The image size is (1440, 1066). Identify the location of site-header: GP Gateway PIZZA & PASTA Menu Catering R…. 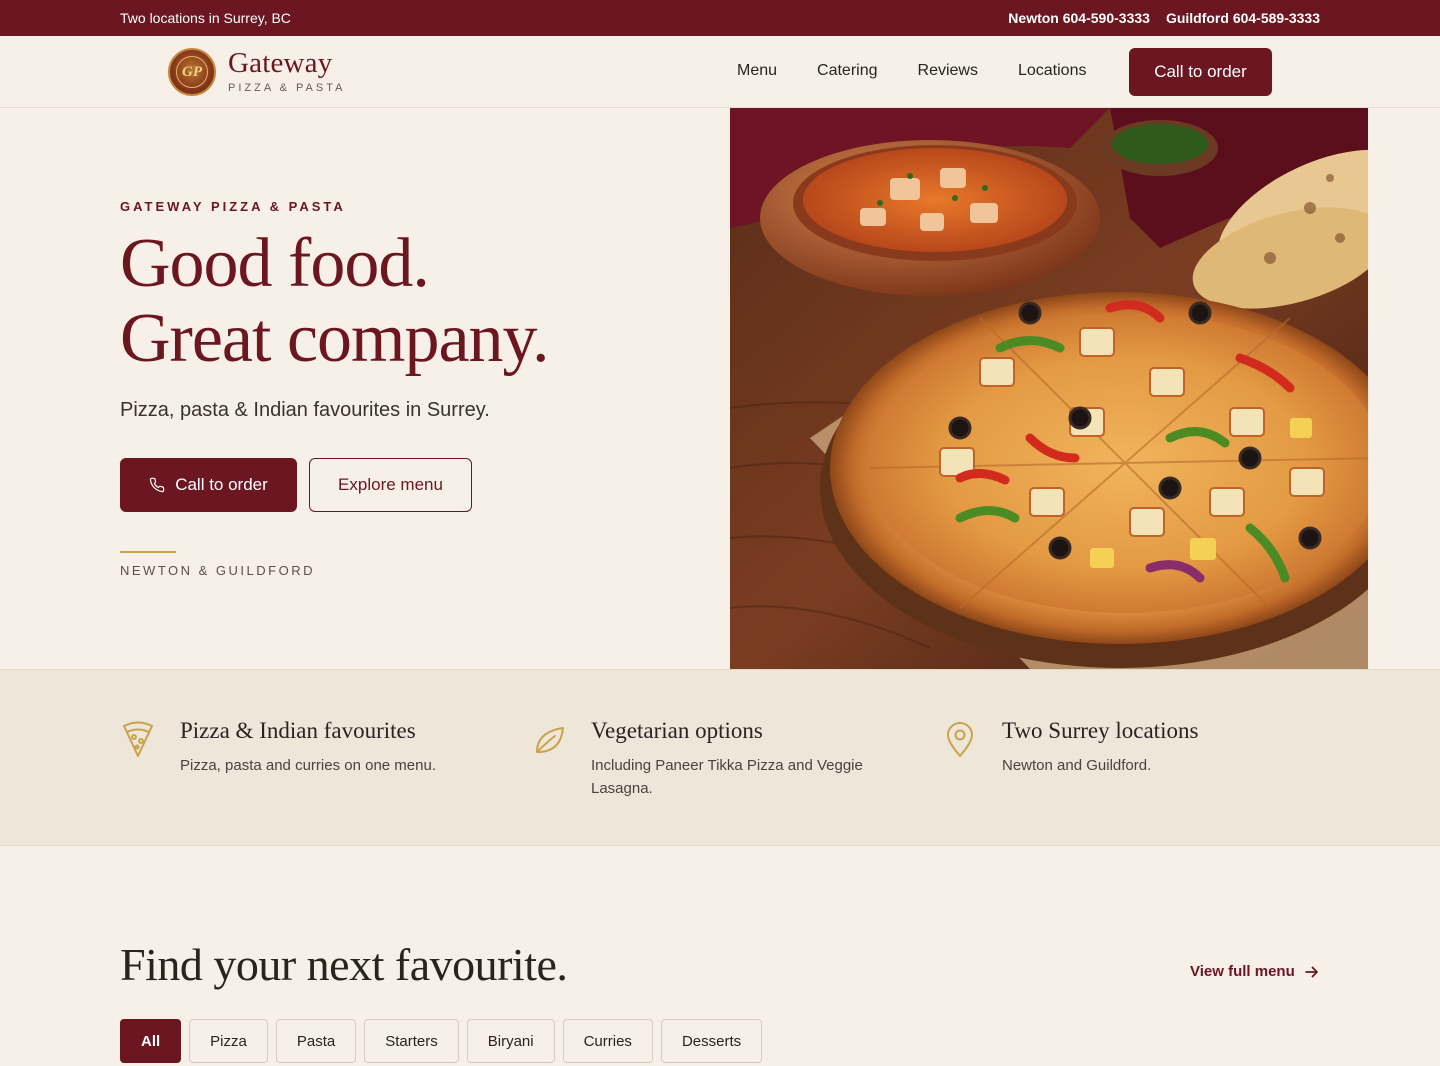
(720, 72).